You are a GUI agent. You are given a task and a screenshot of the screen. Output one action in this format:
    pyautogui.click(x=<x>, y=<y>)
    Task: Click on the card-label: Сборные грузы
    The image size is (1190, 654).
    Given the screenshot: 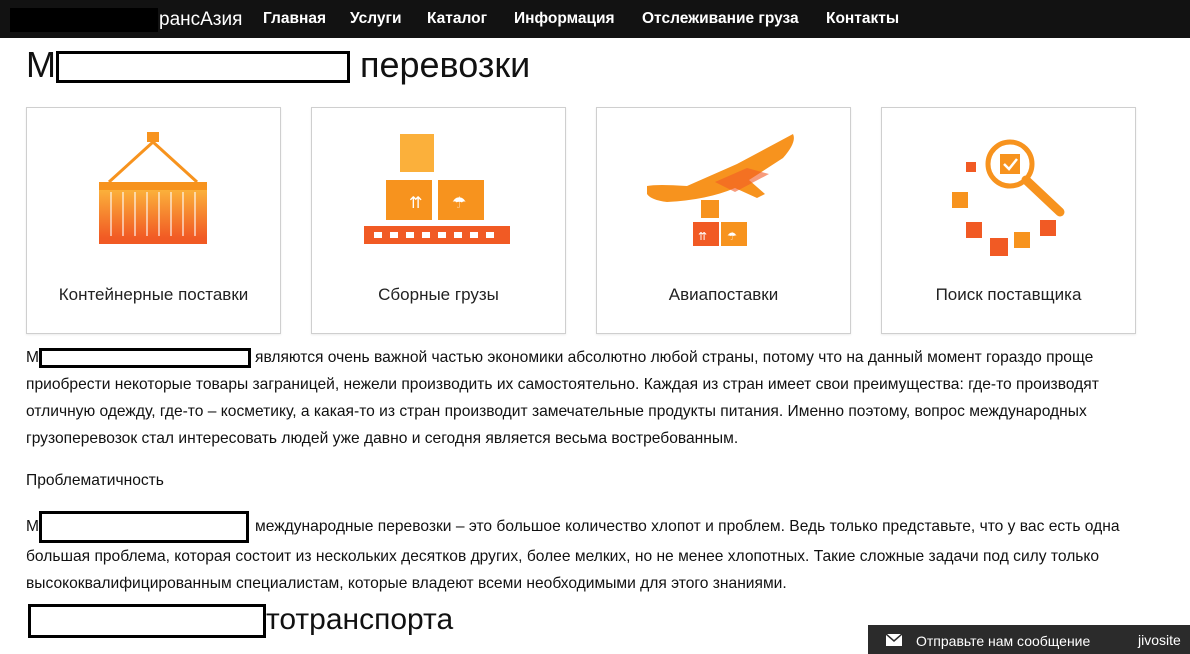 What is the action you would take?
    pyautogui.click(x=438, y=294)
    